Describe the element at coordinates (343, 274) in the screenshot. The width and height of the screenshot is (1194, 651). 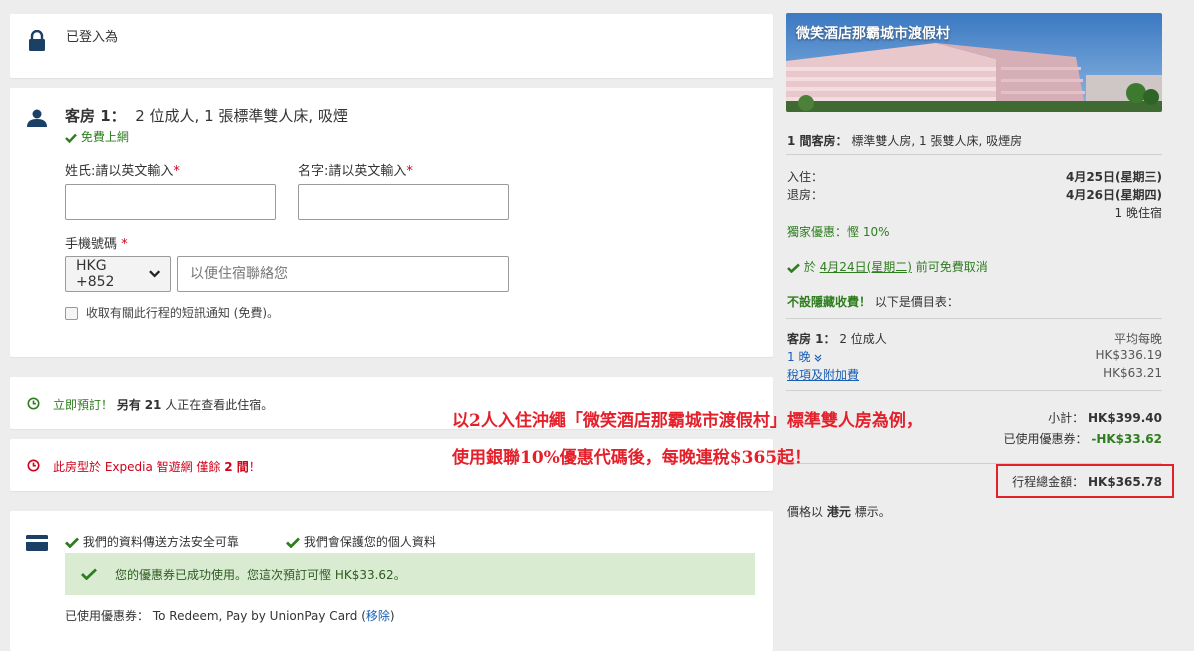
I see `phone-input` at that location.